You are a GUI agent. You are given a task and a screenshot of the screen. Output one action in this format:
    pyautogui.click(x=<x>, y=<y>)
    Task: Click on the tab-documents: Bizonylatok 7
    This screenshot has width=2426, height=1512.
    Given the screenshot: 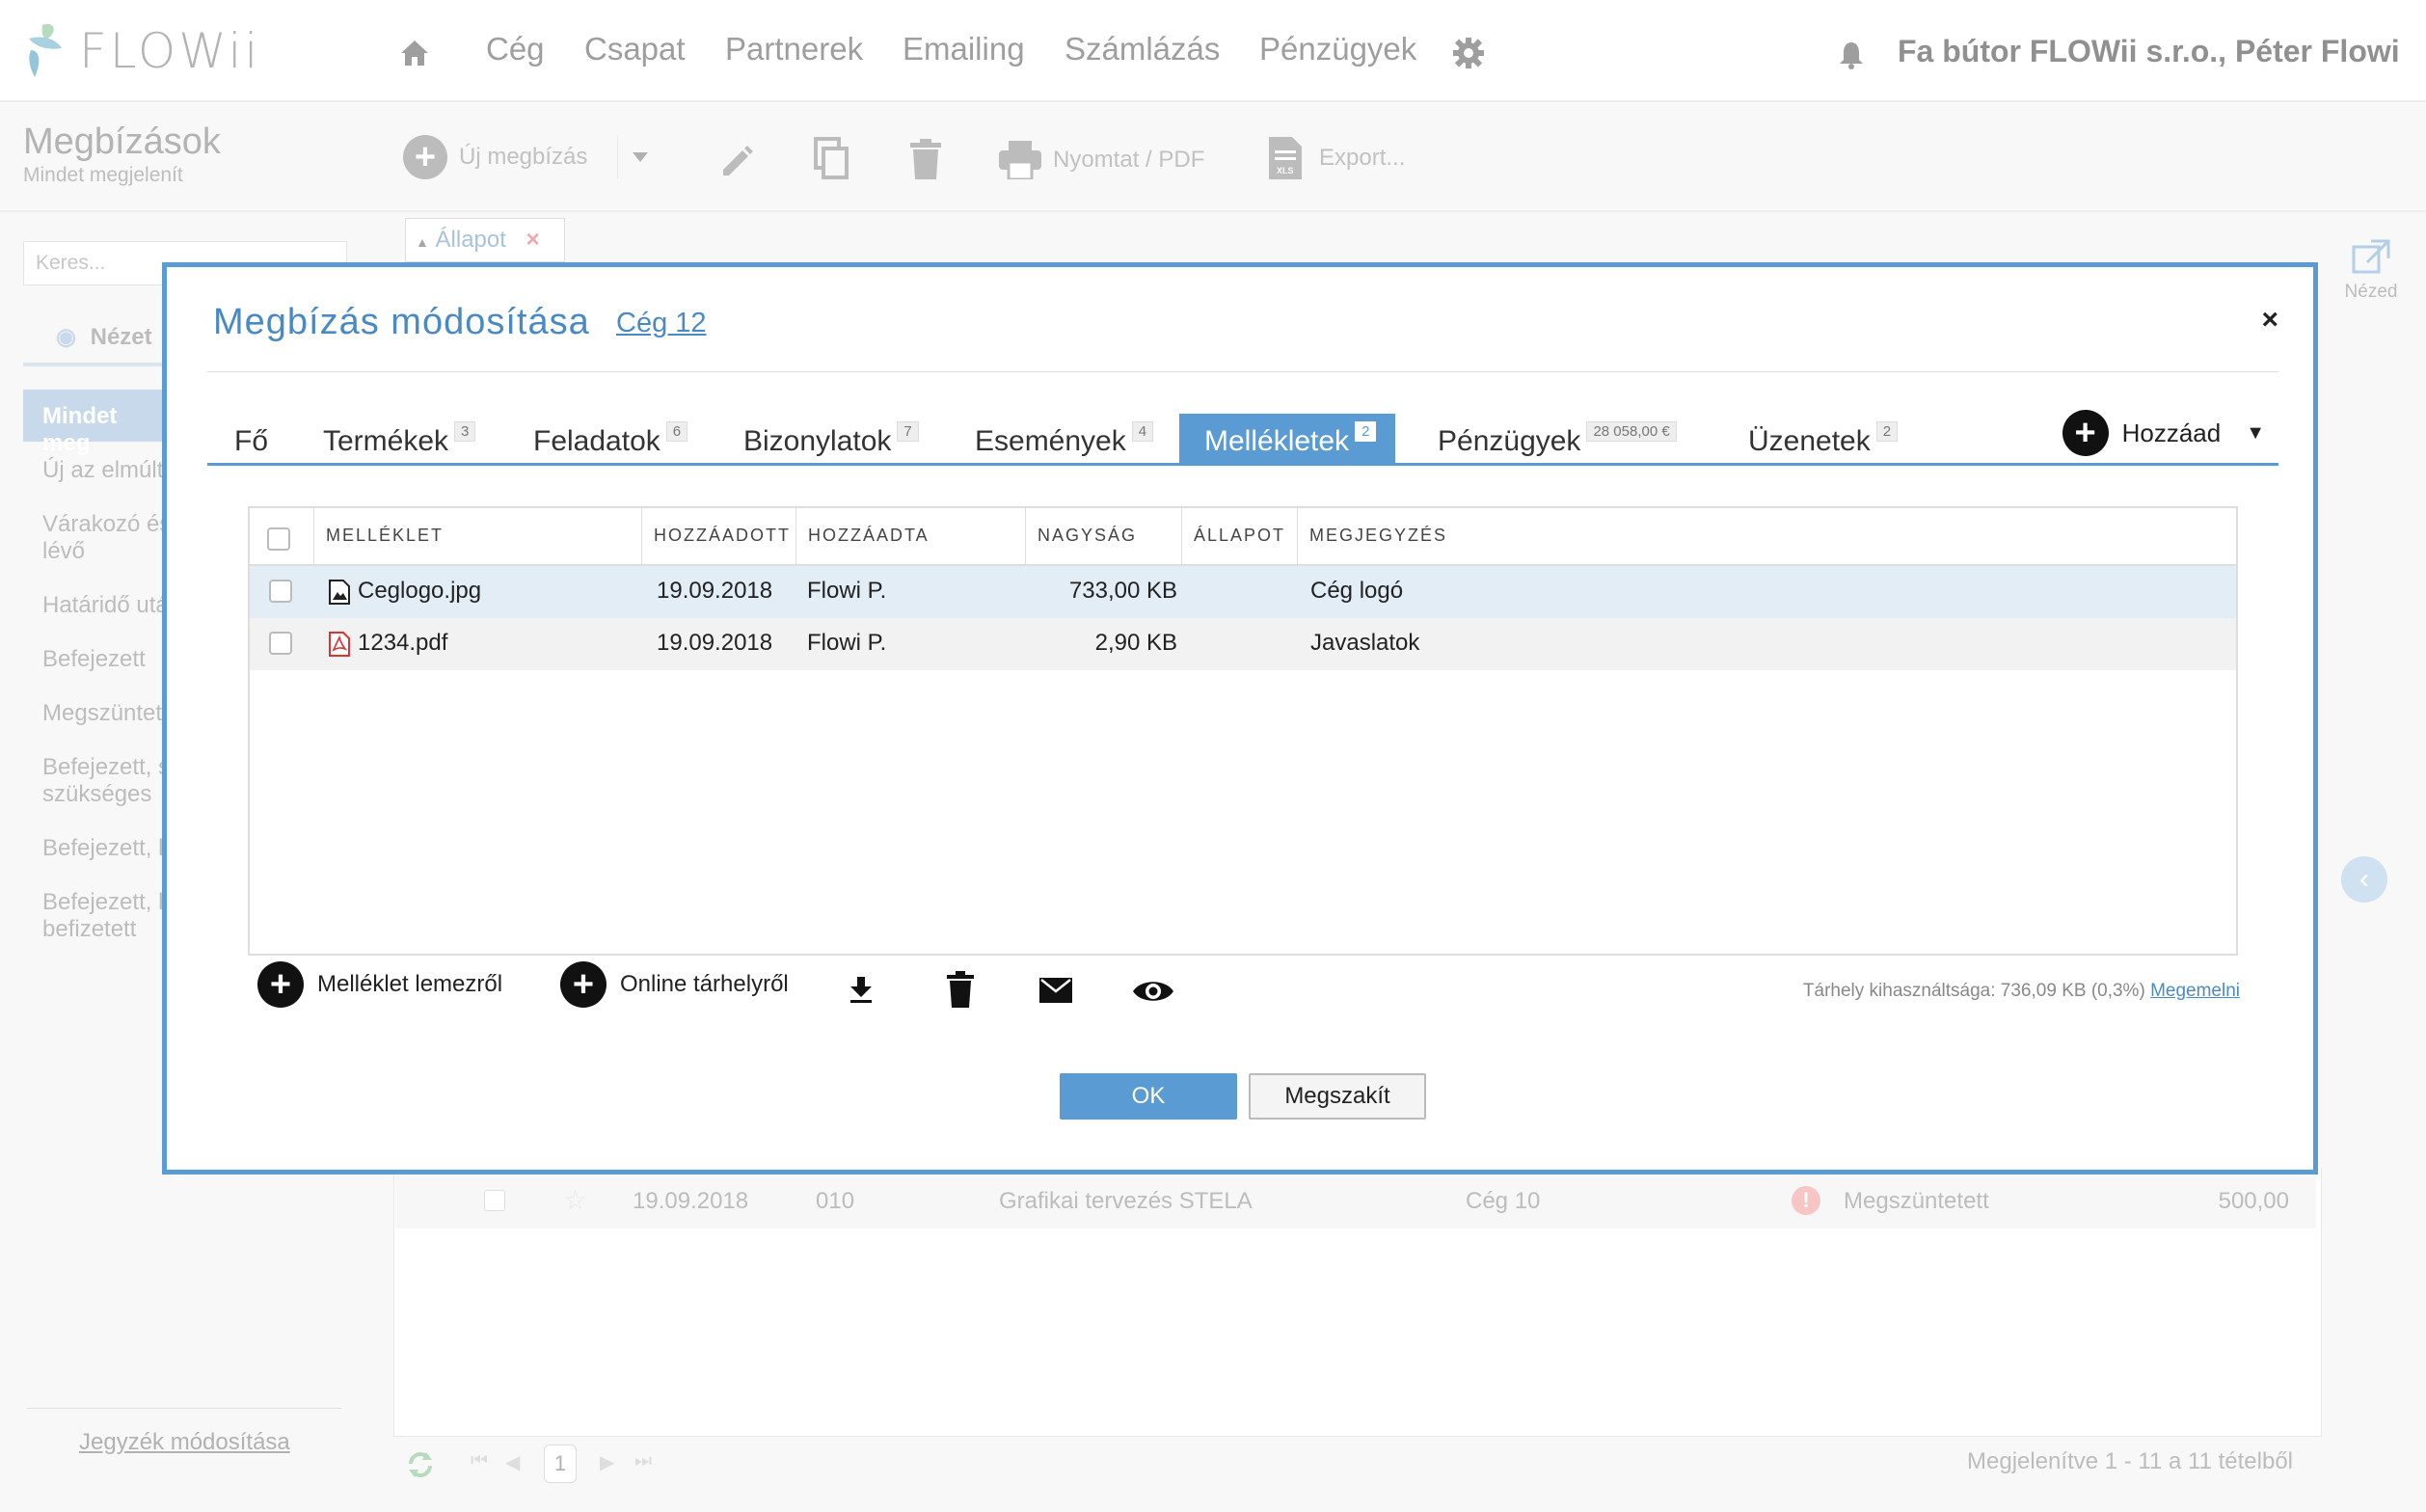 What is the action you would take?
    pyautogui.click(x=831, y=438)
    